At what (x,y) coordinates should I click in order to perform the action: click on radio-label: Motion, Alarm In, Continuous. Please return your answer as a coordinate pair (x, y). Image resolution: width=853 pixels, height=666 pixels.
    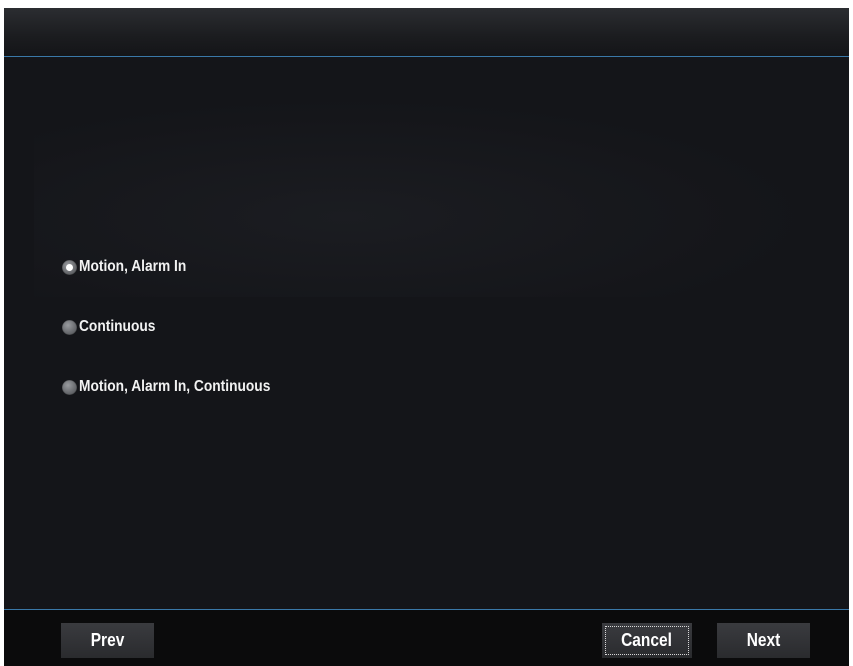
    Looking at the image, I should click on (175, 386).